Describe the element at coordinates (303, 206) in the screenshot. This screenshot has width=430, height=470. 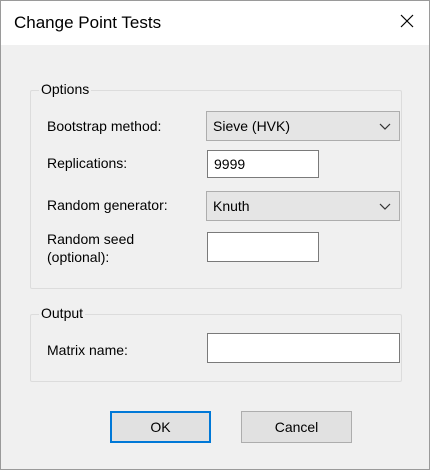
I see `random-generator-select: Knuth` at that location.